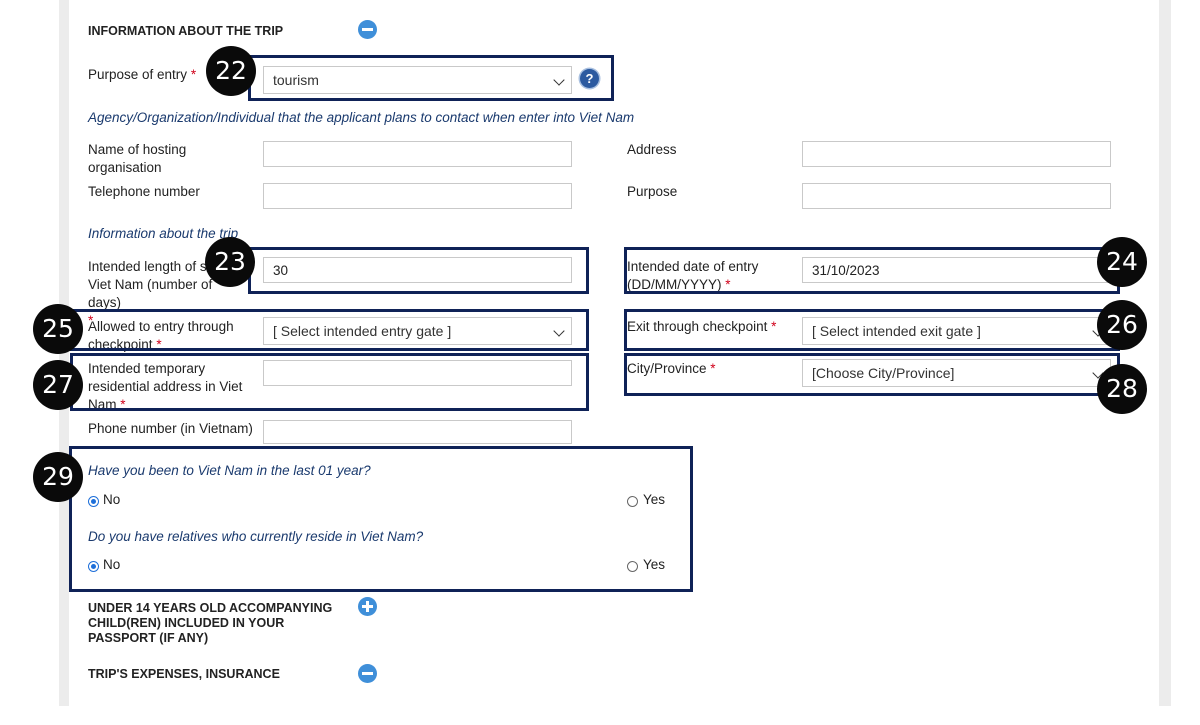 This screenshot has width=1200, height=725. I want to click on telephone-input, so click(417, 196).